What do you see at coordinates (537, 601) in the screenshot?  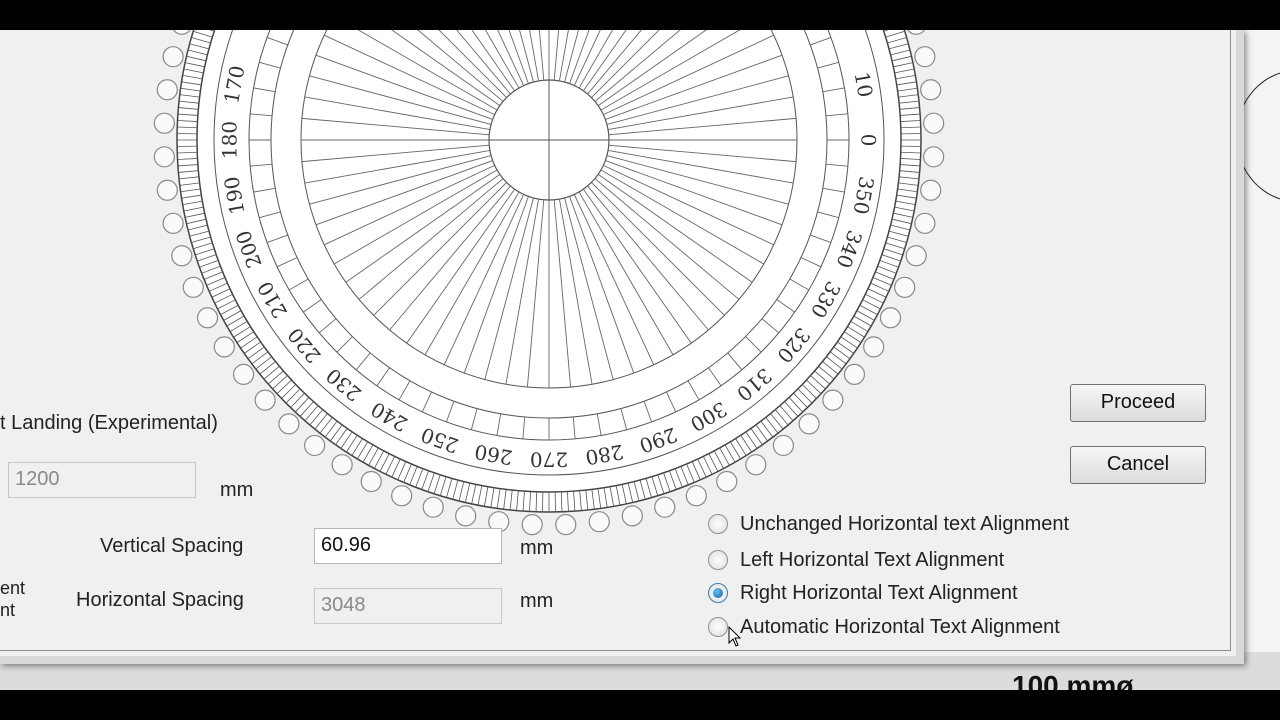 I see `horizontal-spacing-unit: mm` at bounding box center [537, 601].